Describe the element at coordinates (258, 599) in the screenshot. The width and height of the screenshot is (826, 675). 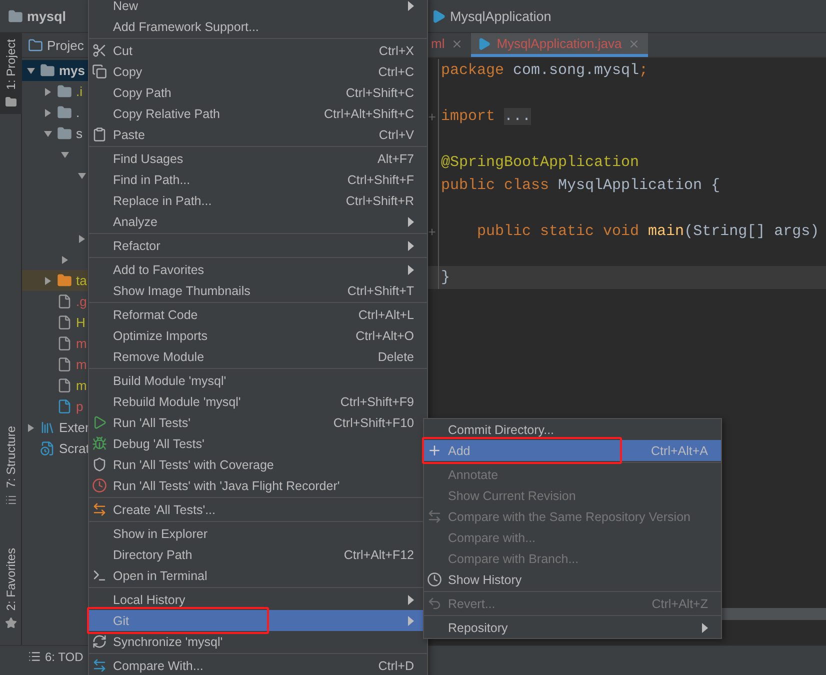
I see `menu-item: Local History` at that location.